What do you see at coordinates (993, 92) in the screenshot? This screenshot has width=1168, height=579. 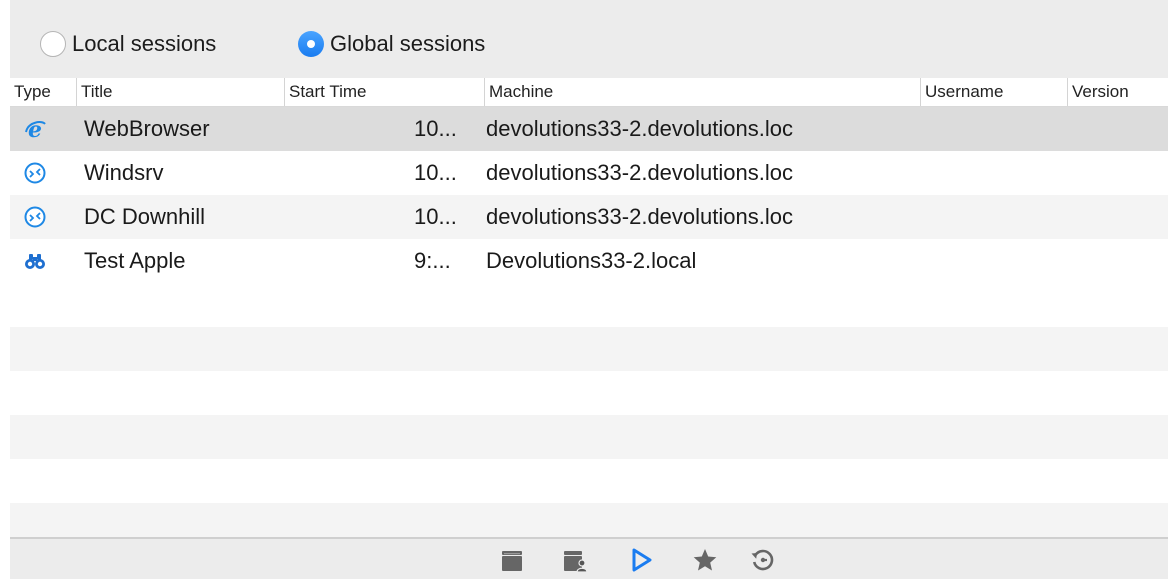 I see `column-header-username: Username` at bounding box center [993, 92].